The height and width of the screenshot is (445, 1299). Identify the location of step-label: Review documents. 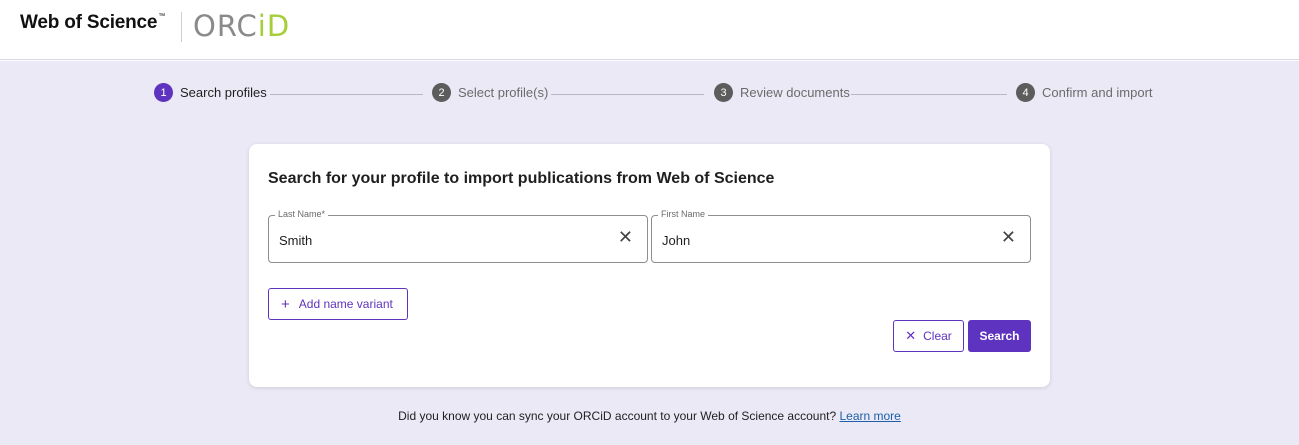
(795, 92).